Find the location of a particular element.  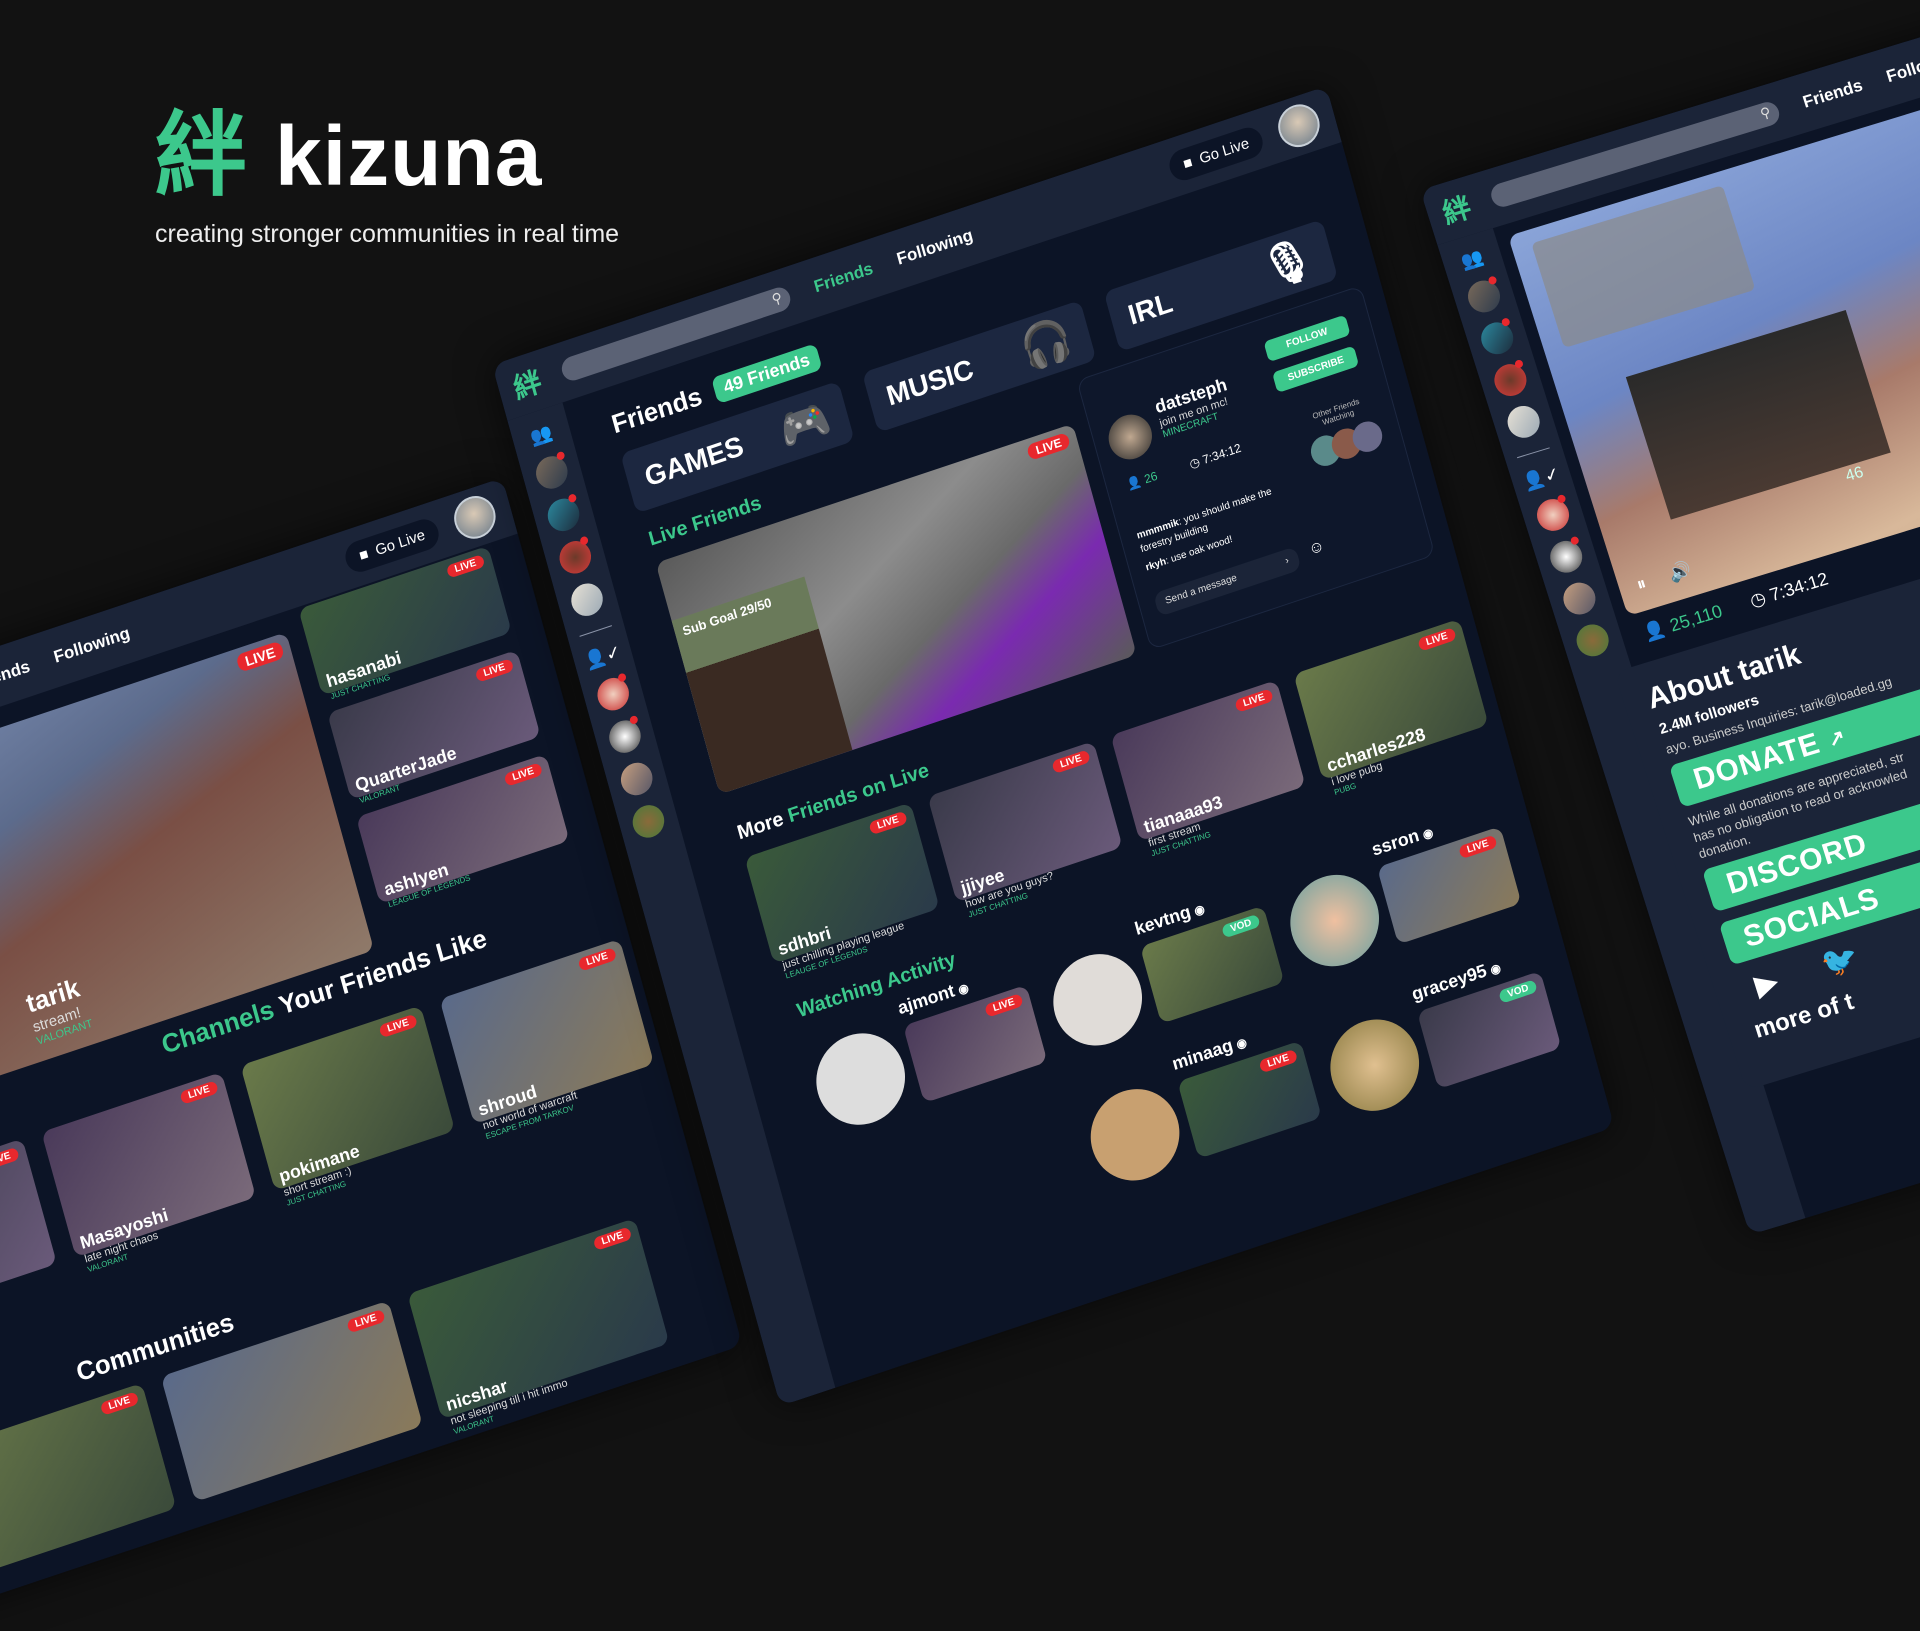

send-icon: › is located at coordinates (1287, 561).